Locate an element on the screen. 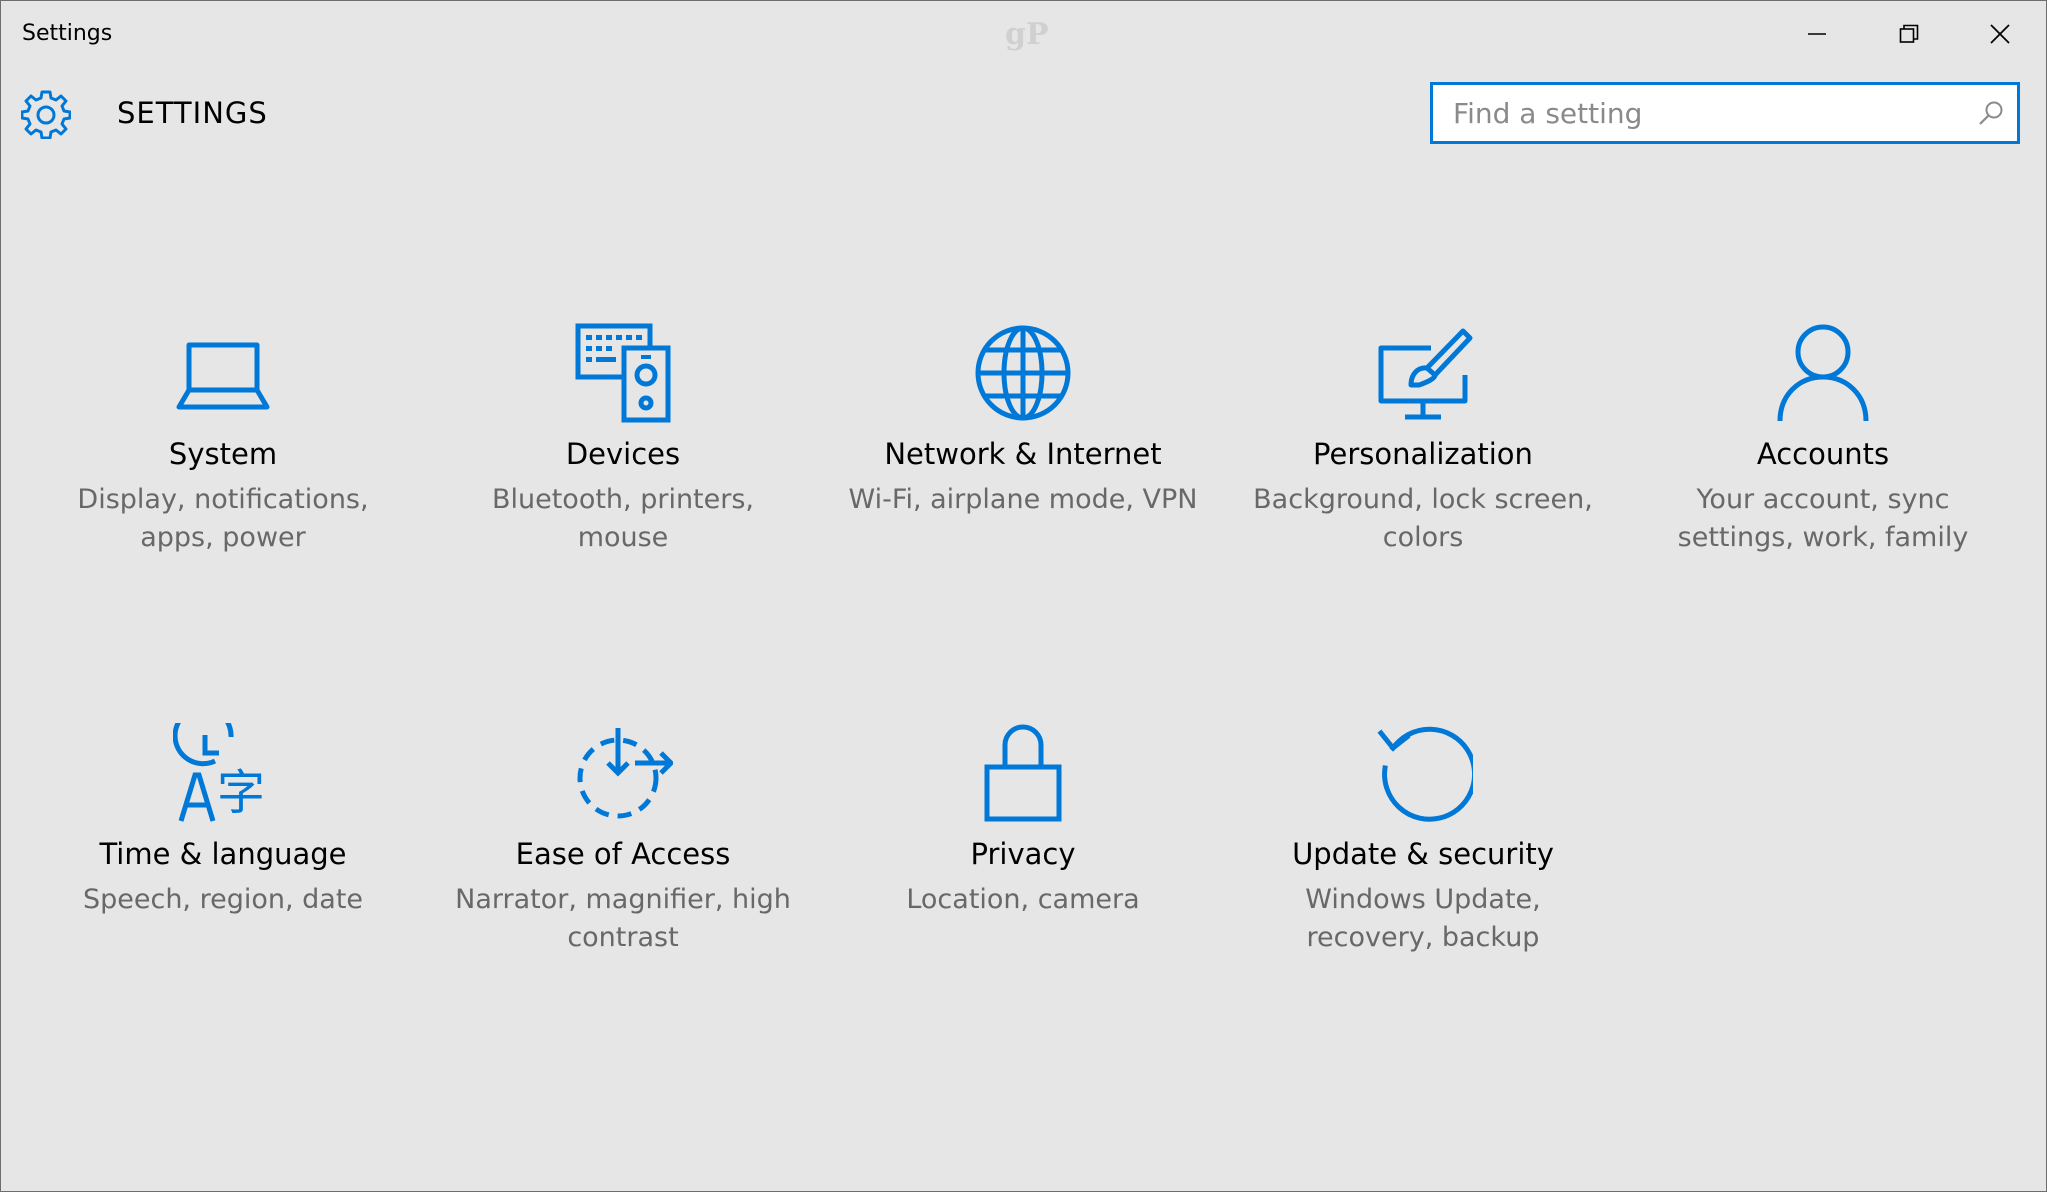 This screenshot has width=2047, height=1192. close-button is located at coordinates (2000, 34).